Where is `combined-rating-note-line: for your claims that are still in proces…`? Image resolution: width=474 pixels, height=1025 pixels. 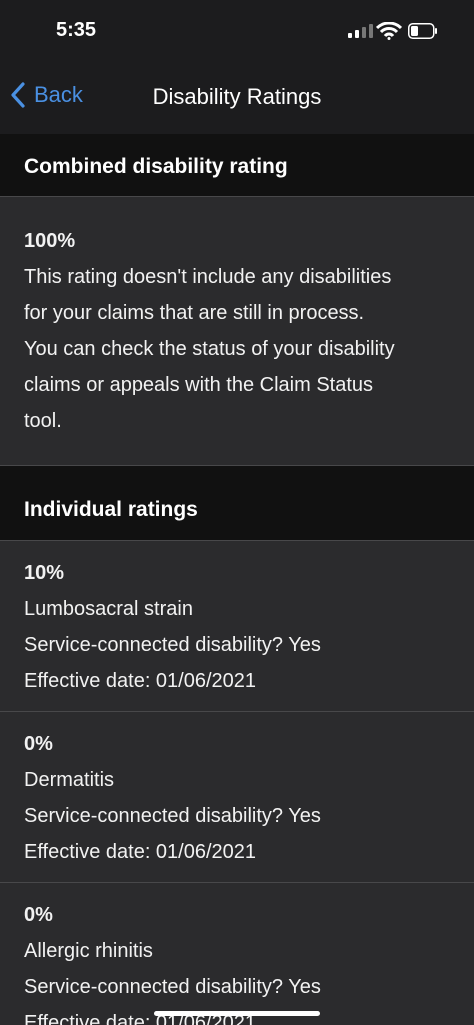
combined-rating-note-line: for your claims that are still in proces… is located at coordinates (194, 313).